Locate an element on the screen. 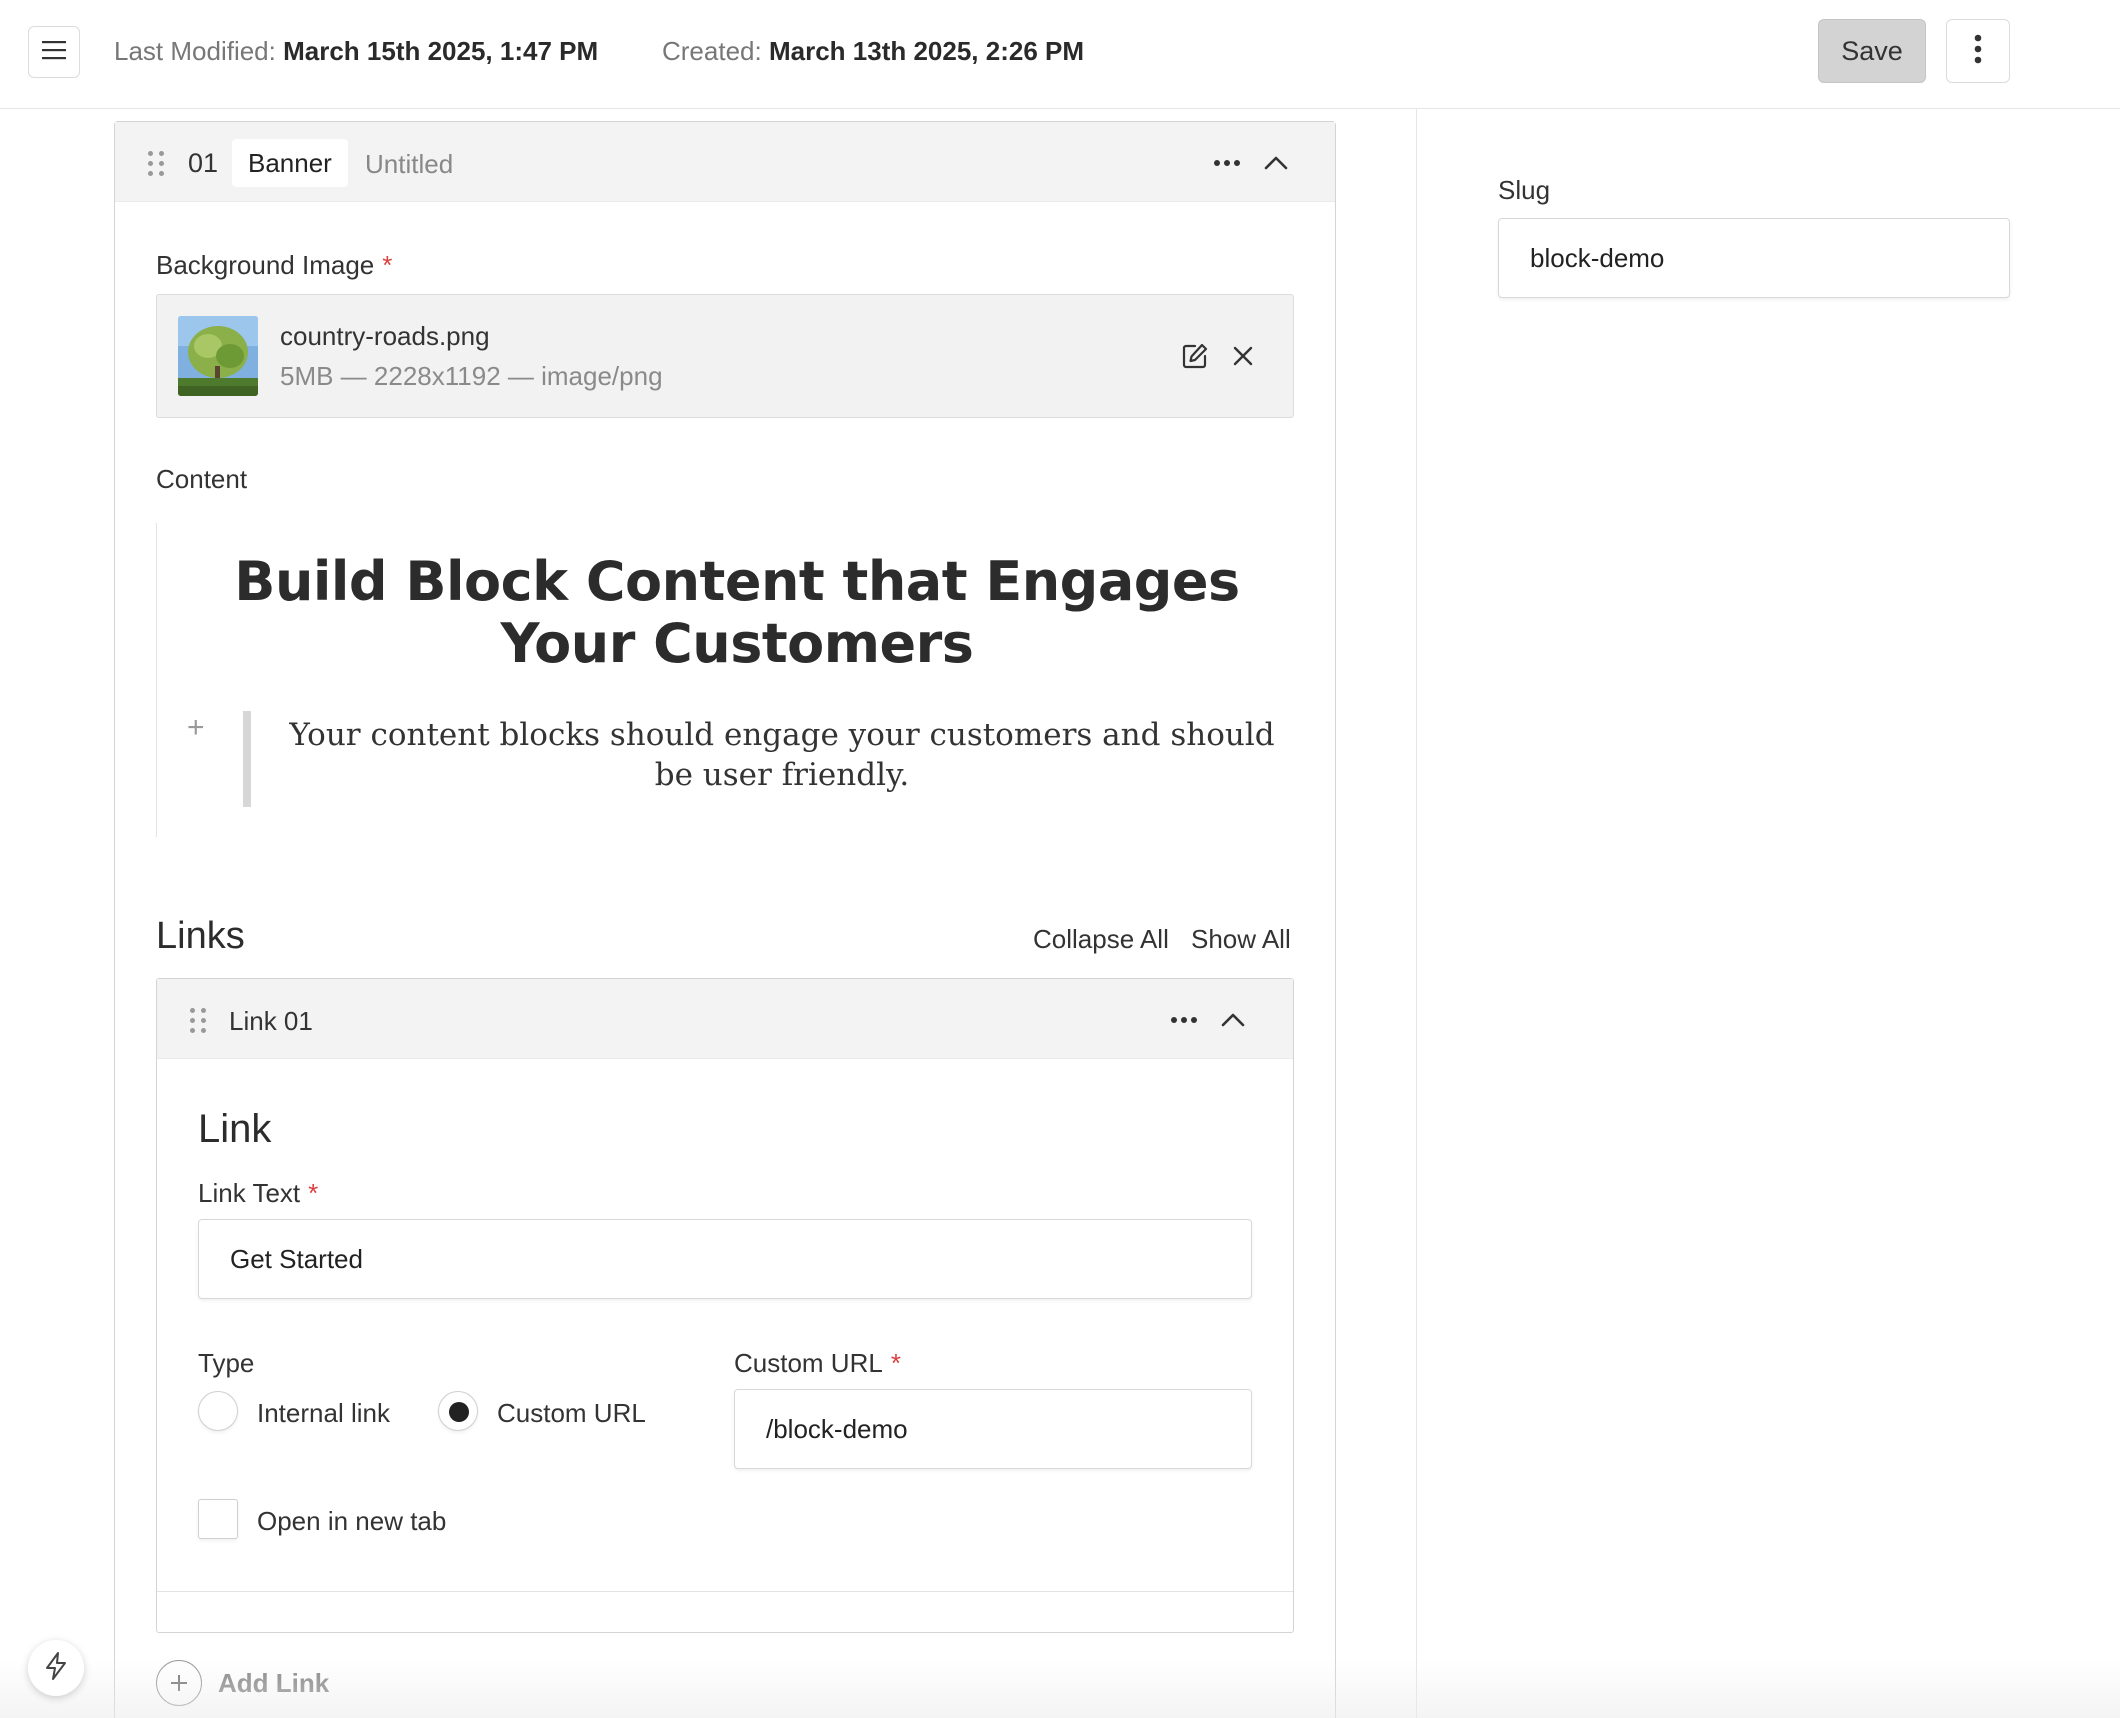  custom-url-label: Custom URL * is located at coordinates (817, 1363).